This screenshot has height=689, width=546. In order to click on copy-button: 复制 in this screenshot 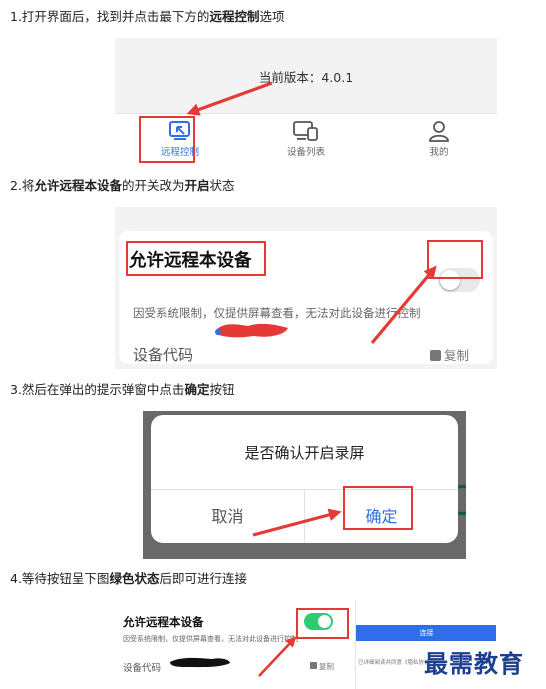, I will do `click(449, 354)`.